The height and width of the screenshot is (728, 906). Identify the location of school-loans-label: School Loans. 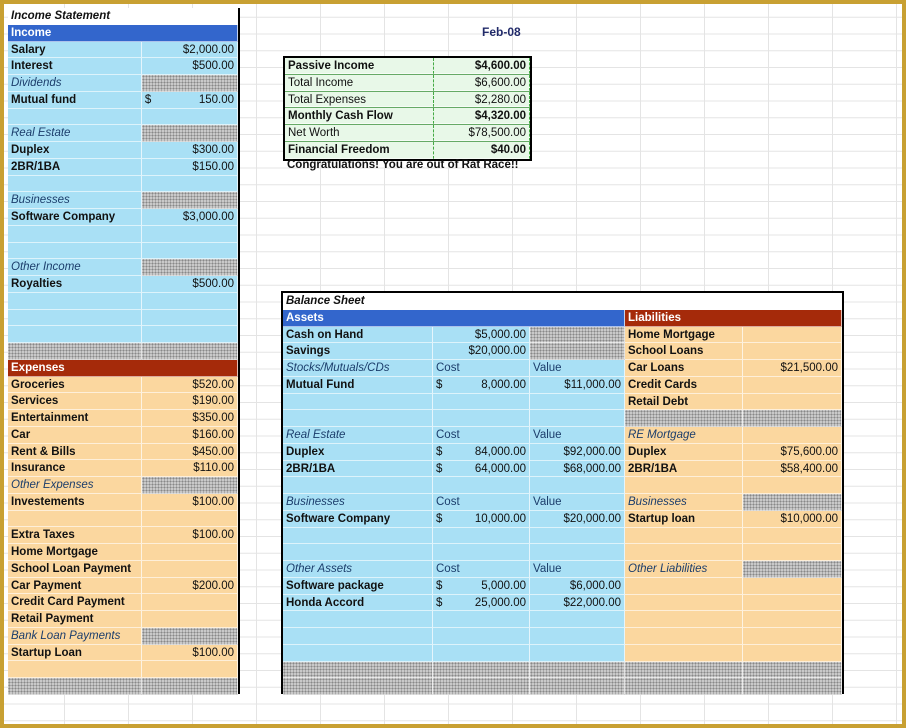
(684, 351).